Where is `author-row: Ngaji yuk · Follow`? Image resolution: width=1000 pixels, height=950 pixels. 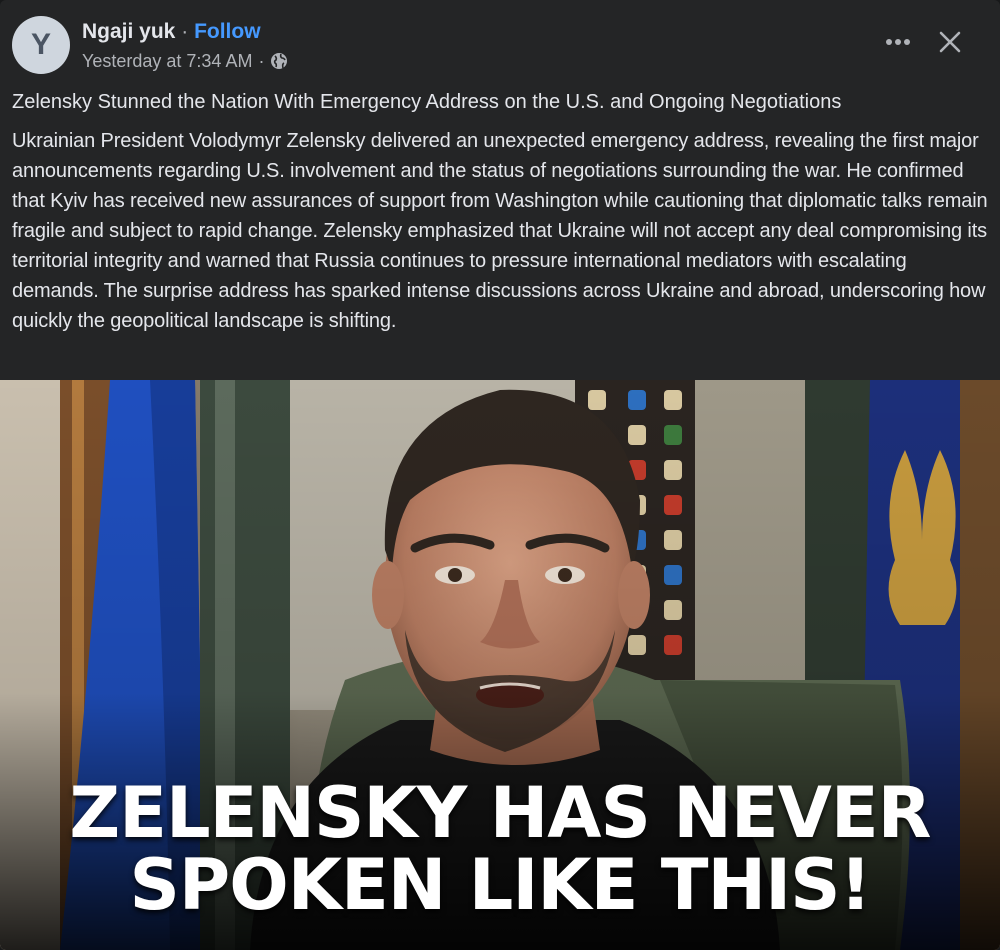 author-row: Ngaji yuk · Follow is located at coordinates (171, 32).